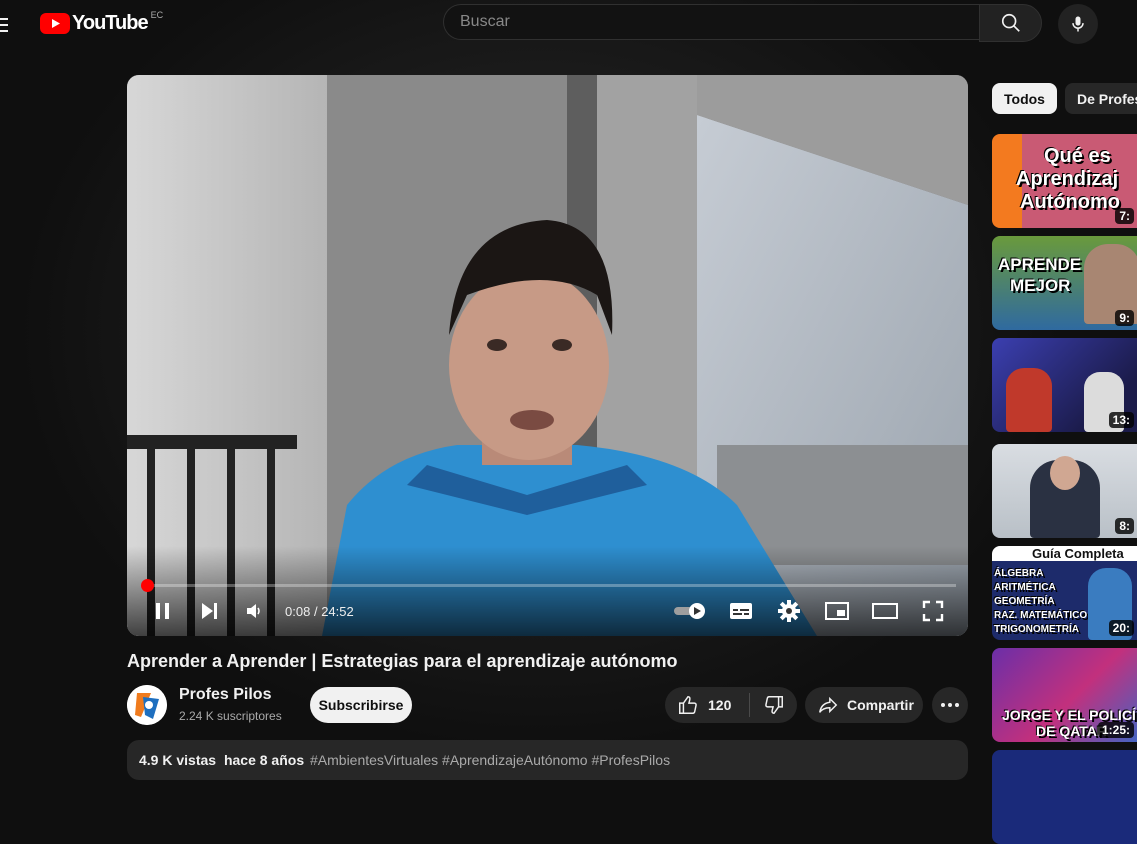  What do you see at coordinates (157, 14) in the screenshot?
I see `region-code: EC` at bounding box center [157, 14].